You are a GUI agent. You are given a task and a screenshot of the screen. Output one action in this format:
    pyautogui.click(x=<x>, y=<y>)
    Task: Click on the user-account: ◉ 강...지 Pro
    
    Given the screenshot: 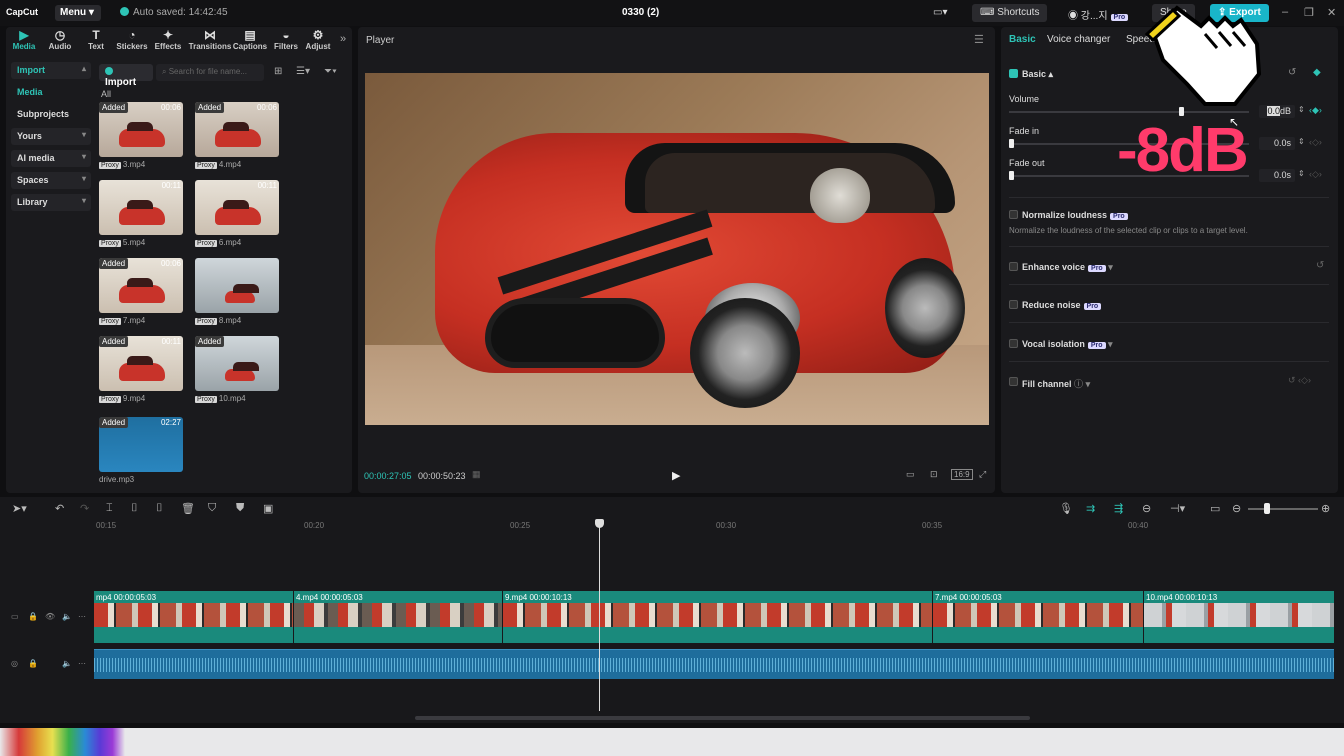 What is the action you would take?
    pyautogui.click(x=1098, y=13)
    